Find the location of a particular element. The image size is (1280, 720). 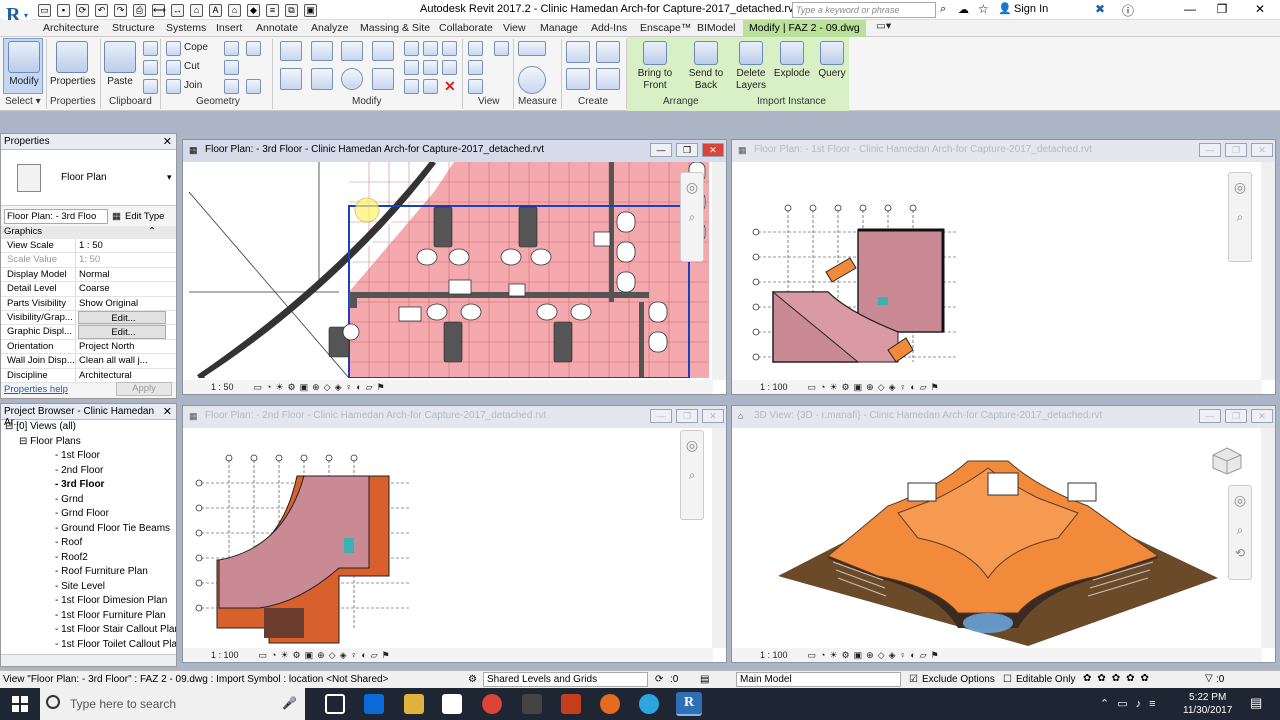

print-icon: ⎙ is located at coordinates (139, 10).